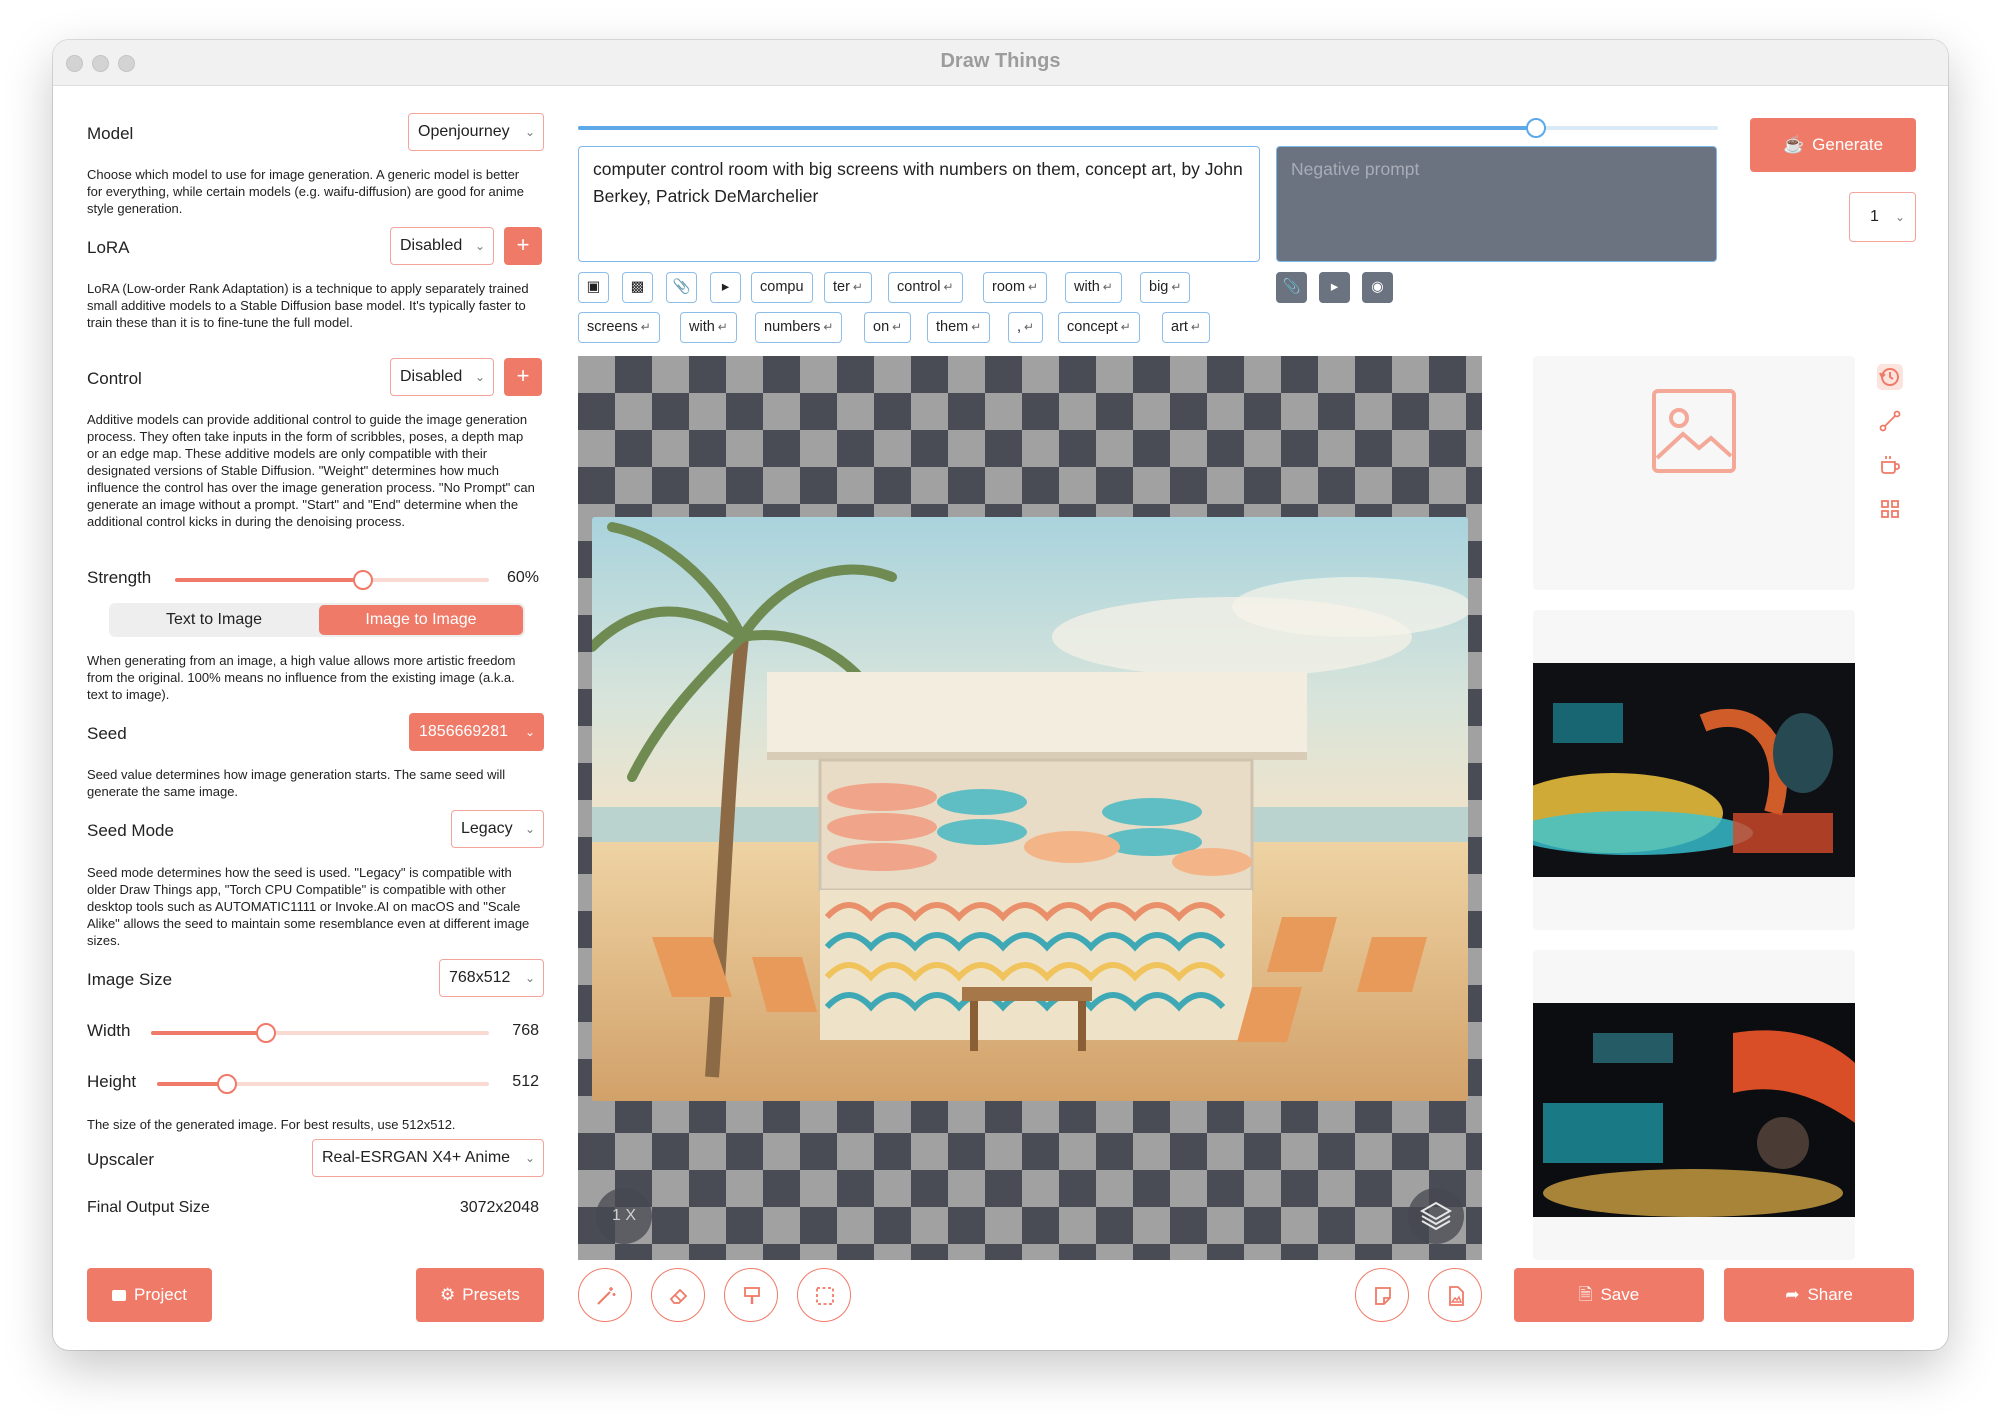 This screenshot has width=2000, height=1416. What do you see at coordinates (1026, 327) in the screenshot?
I see `token-chip: , ↵` at bounding box center [1026, 327].